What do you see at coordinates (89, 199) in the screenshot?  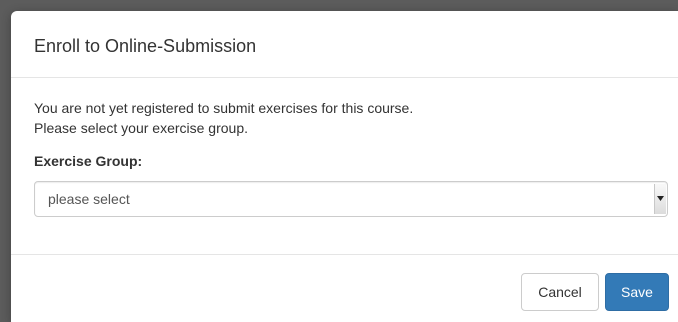 I see `exercise-group-selected-value: please select` at bounding box center [89, 199].